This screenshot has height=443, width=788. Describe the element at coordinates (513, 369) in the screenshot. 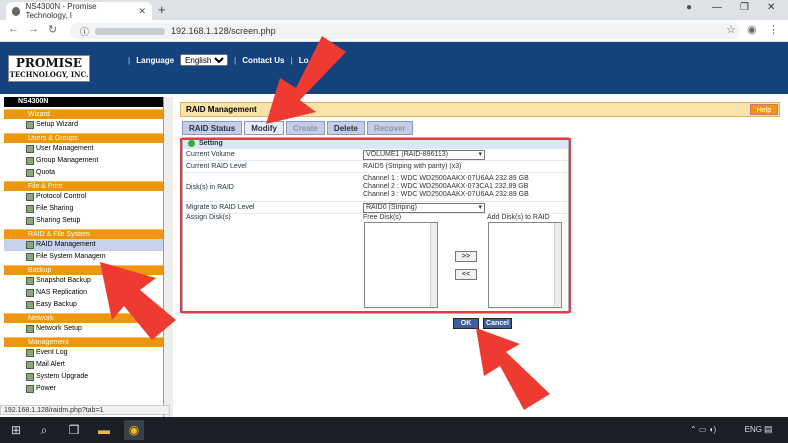

I see `arrow-to-ok-button` at that location.